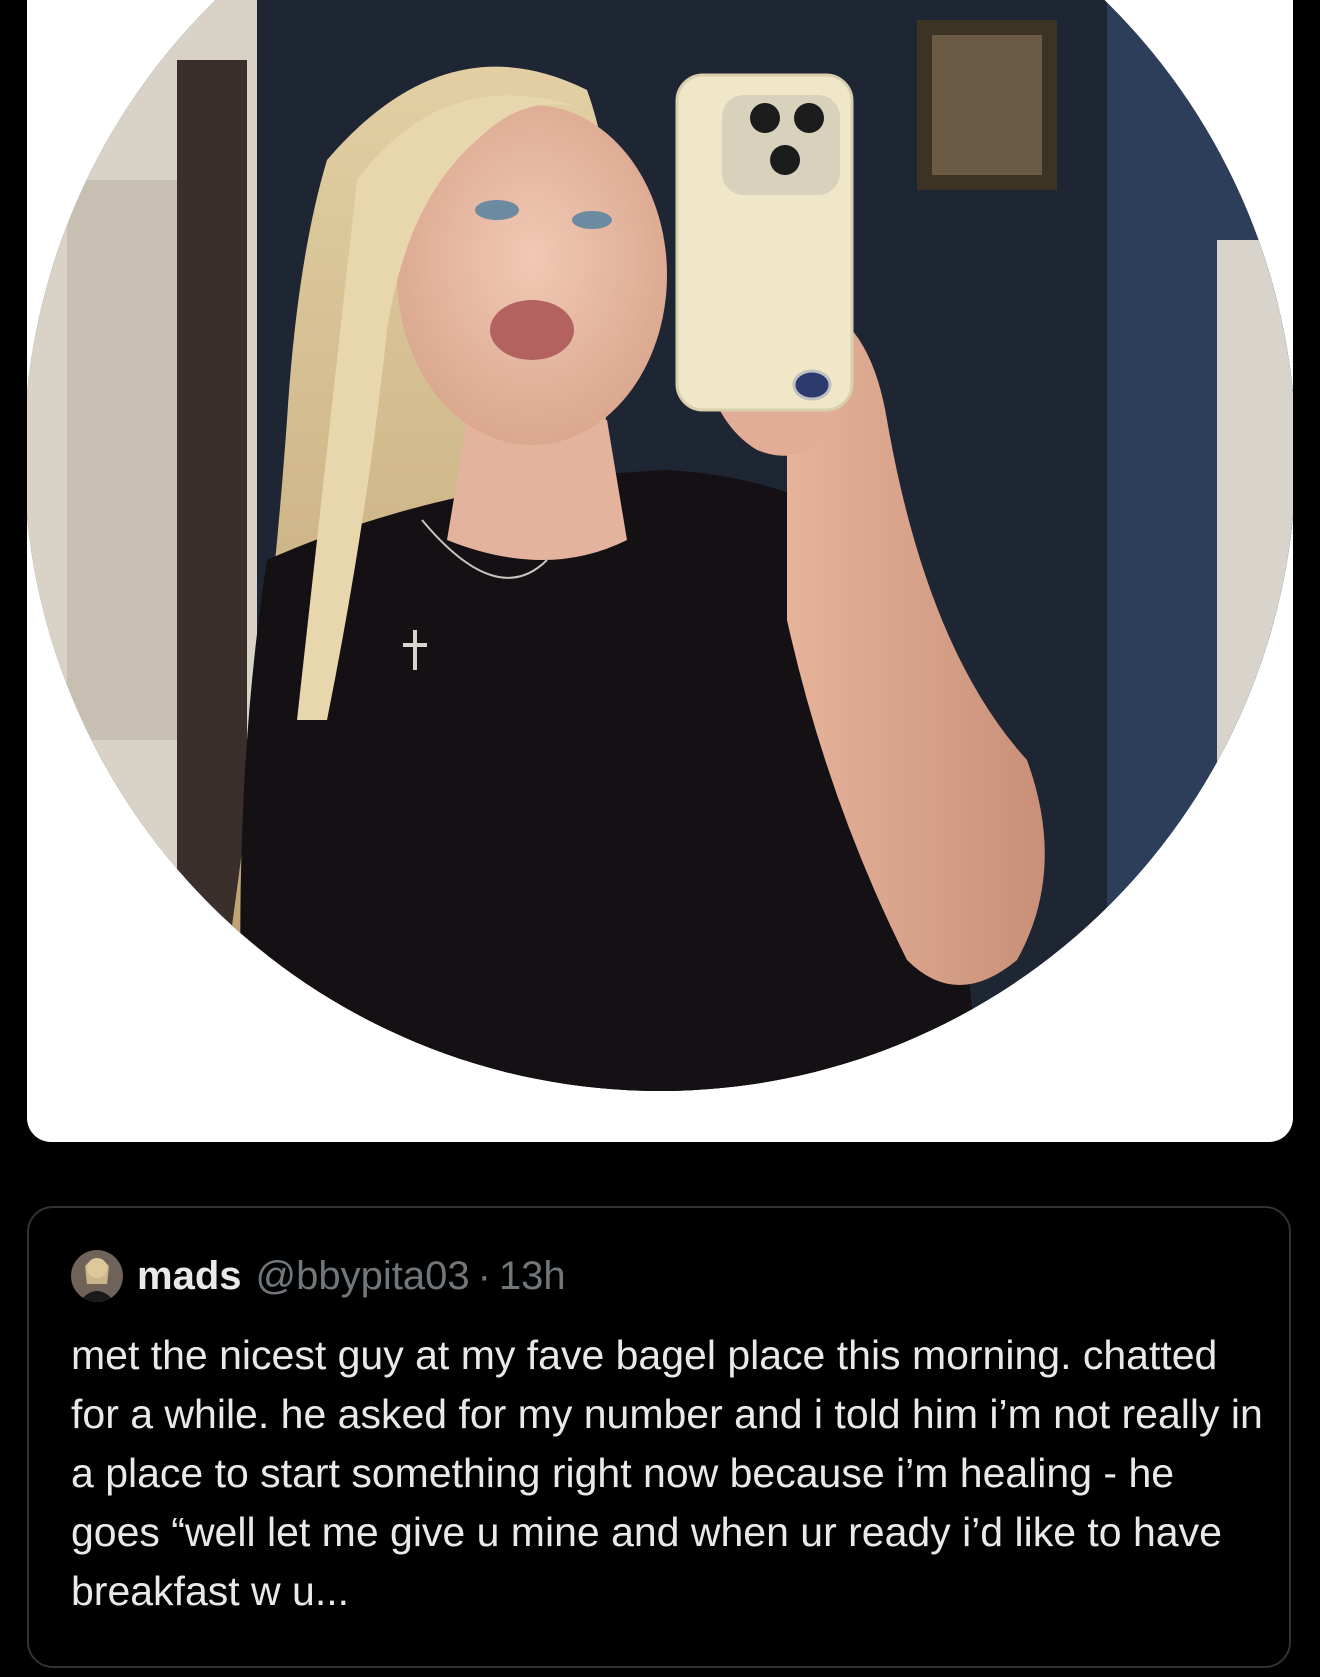 The image size is (1320, 1677). What do you see at coordinates (97, 1276) in the screenshot?
I see `avatar` at bounding box center [97, 1276].